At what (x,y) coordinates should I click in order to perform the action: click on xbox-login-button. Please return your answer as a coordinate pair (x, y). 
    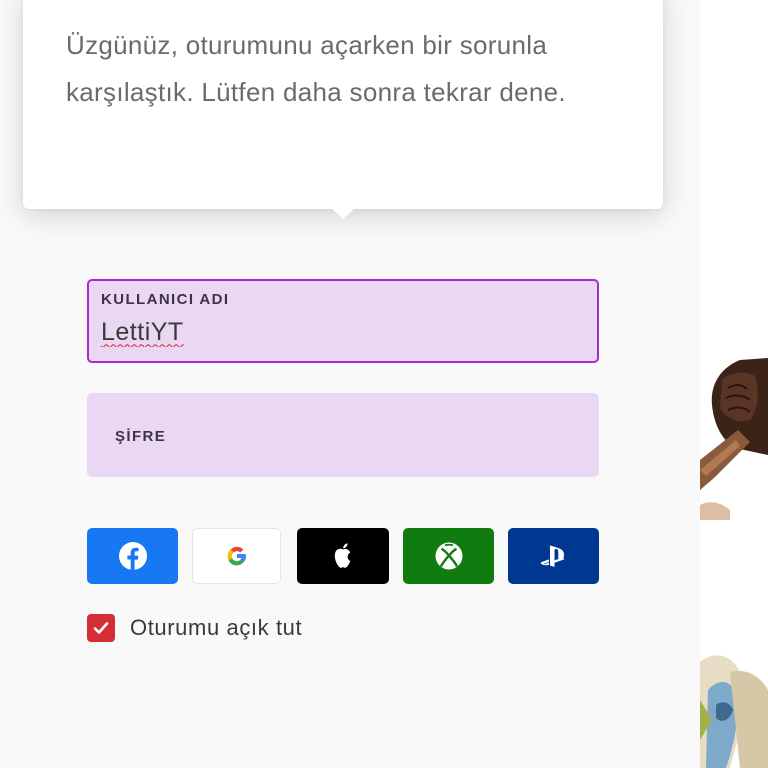
    Looking at the image, I should click on (448, 556).